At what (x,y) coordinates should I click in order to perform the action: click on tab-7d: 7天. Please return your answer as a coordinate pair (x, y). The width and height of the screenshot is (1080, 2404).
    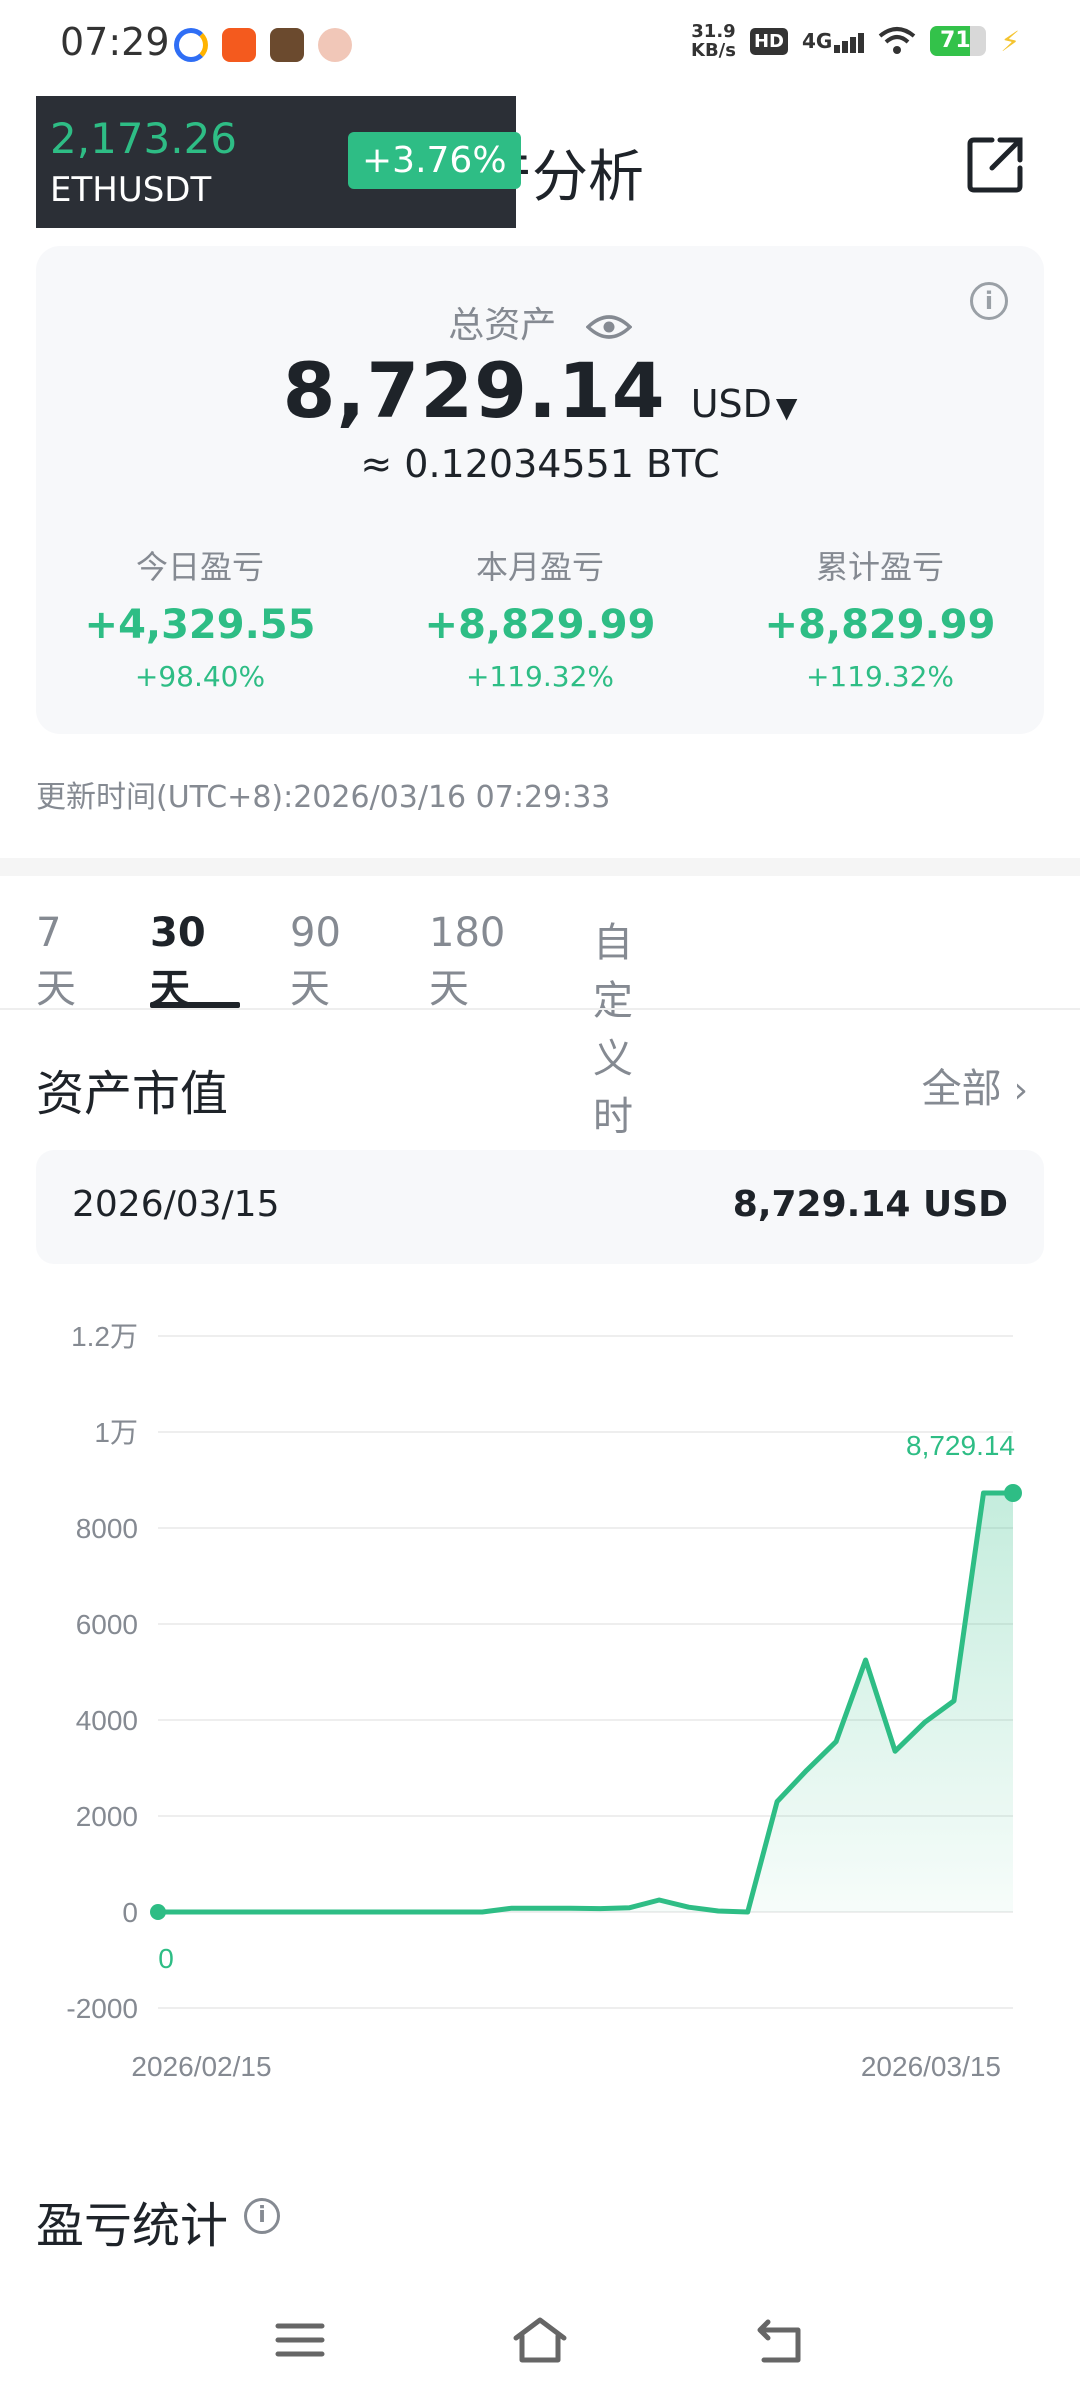
    Looking at the image, I should click on (56, 962).